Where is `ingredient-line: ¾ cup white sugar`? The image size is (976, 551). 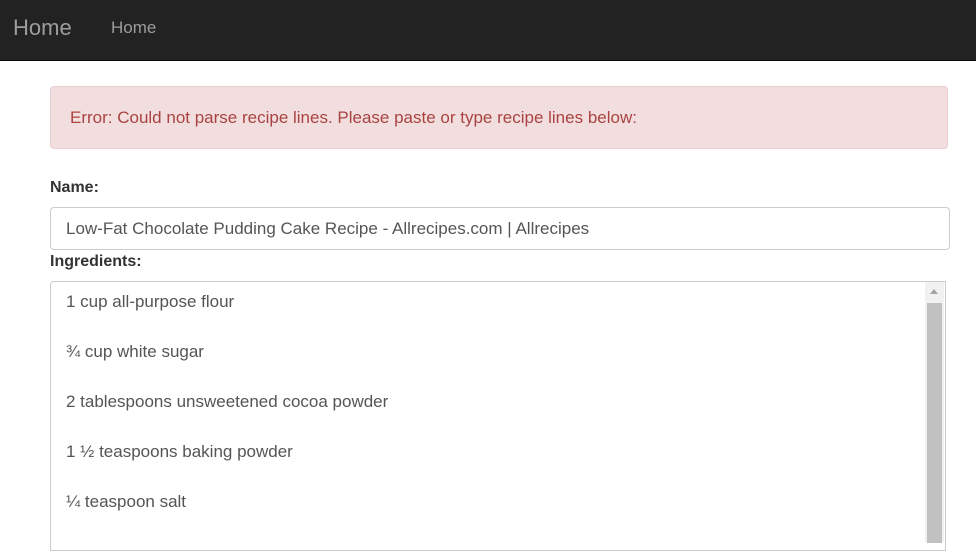
ingredient-line: ¾ cup white sugar is located at coordinates (135, 351).